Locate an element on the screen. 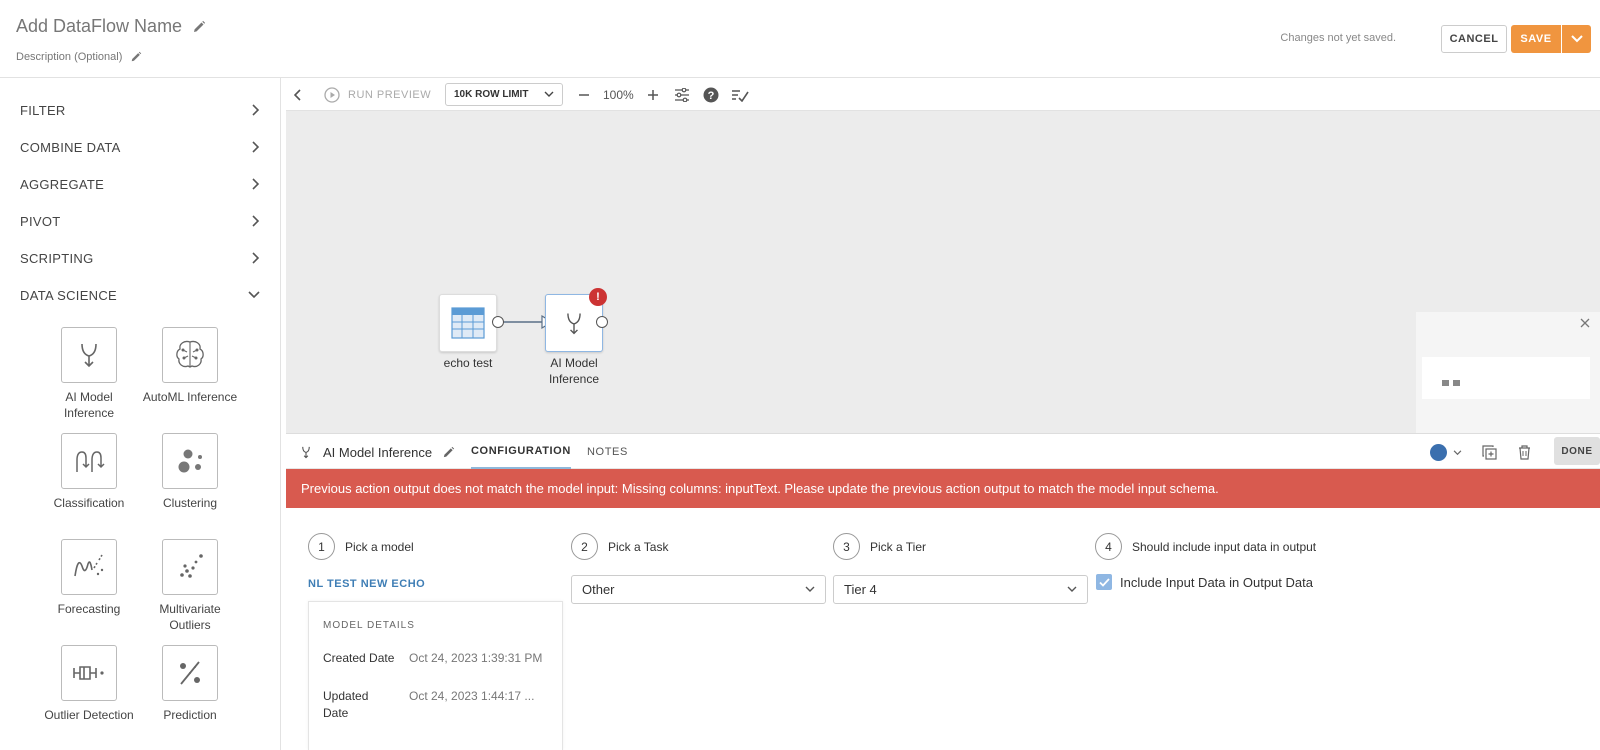  tile-classification: Classification is located at coordinates (89, 472).